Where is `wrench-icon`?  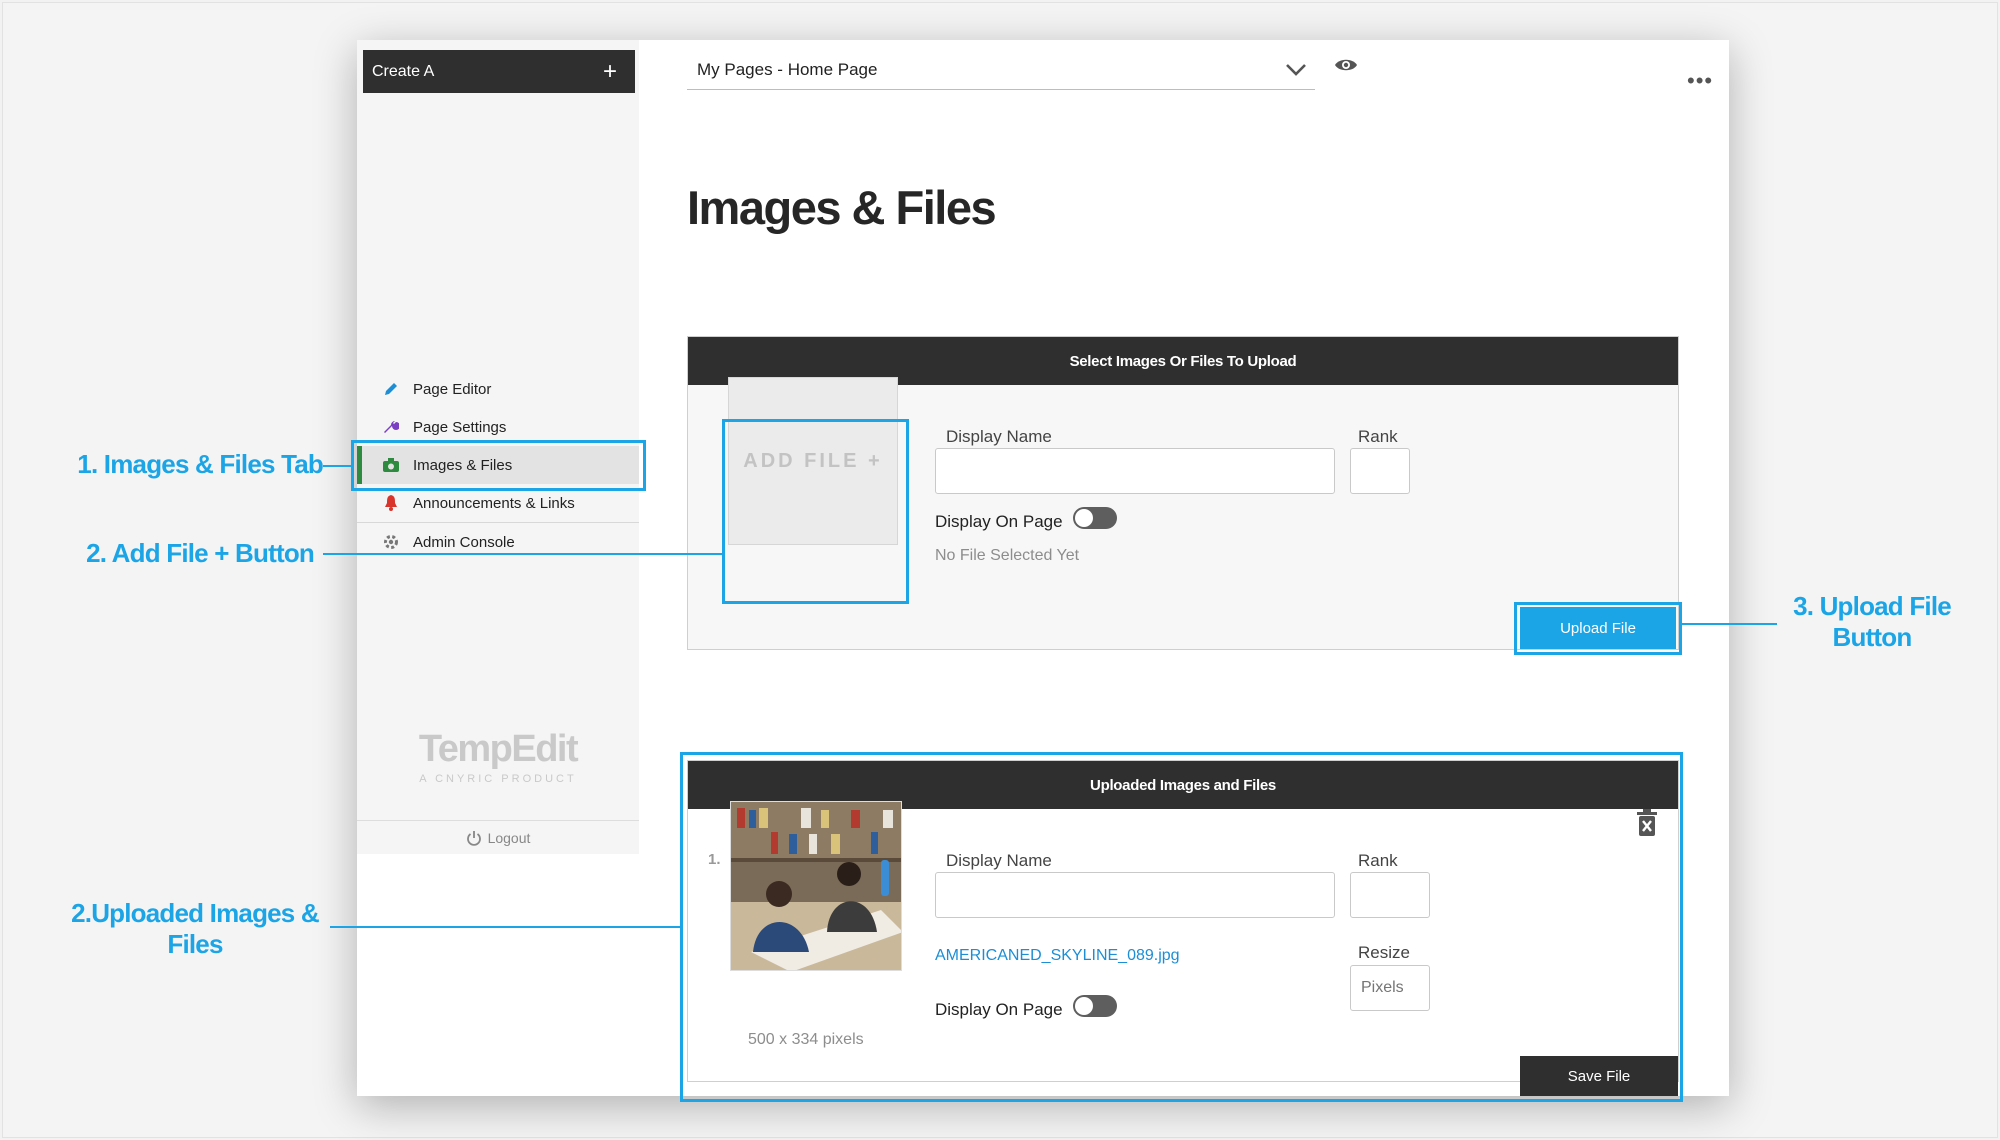
wrench-icon is located at coordinates (391, 427).